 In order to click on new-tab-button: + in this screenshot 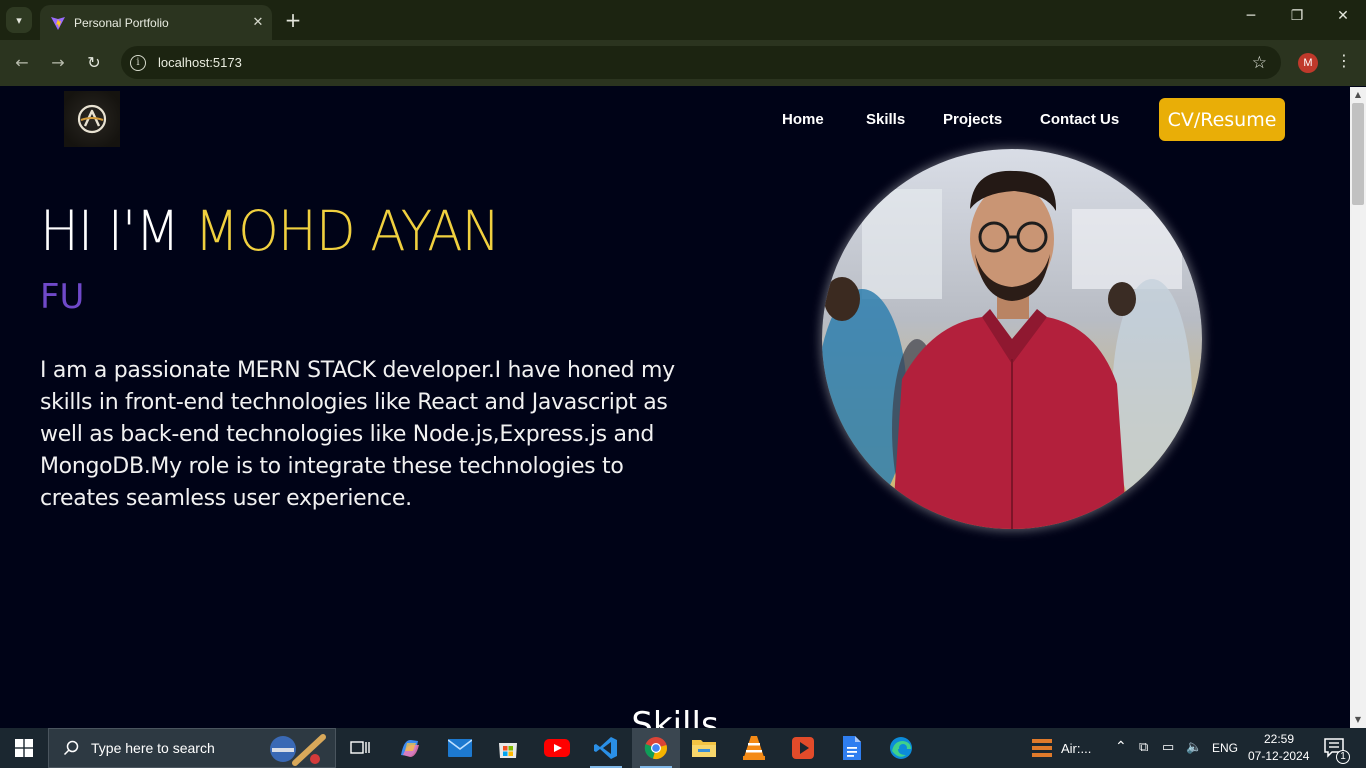, I will do `click(293, 20)`.